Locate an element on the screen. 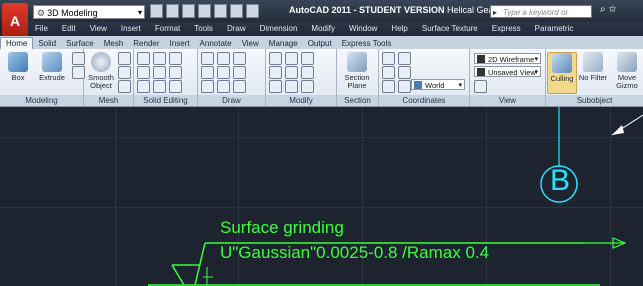 This screenshot has width=643, height=286. copy-icon is located at coordinates (291, 72).